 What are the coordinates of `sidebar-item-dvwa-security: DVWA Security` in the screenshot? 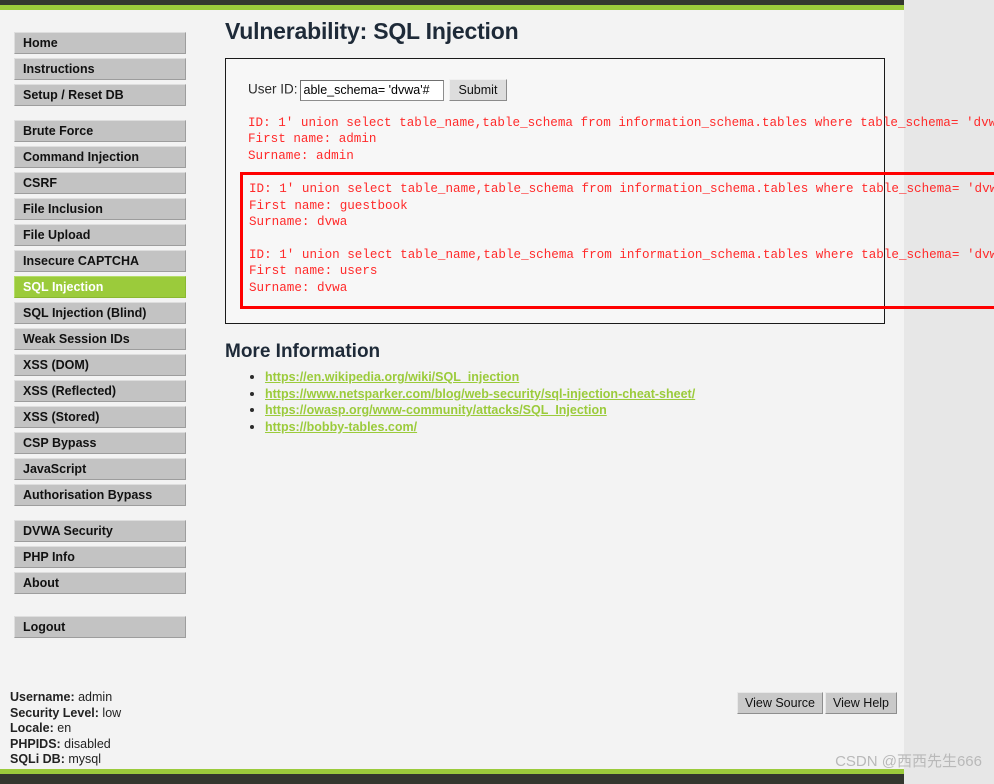 It's located at (100, 531).